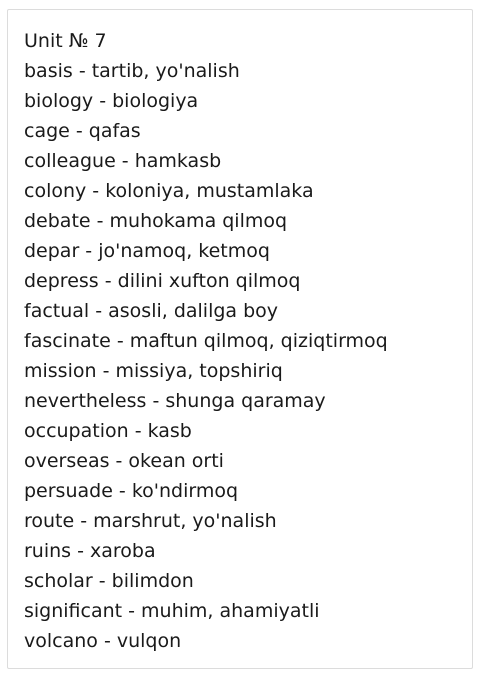 Image resolution: width=482 pixels, height=681 pixels. What do you see at coordinates (206, 341) in the screenshot?
I see `word-line: fascinate - maftun qilmoq, qiziqtirmoq` at bounding box center [206, 341].